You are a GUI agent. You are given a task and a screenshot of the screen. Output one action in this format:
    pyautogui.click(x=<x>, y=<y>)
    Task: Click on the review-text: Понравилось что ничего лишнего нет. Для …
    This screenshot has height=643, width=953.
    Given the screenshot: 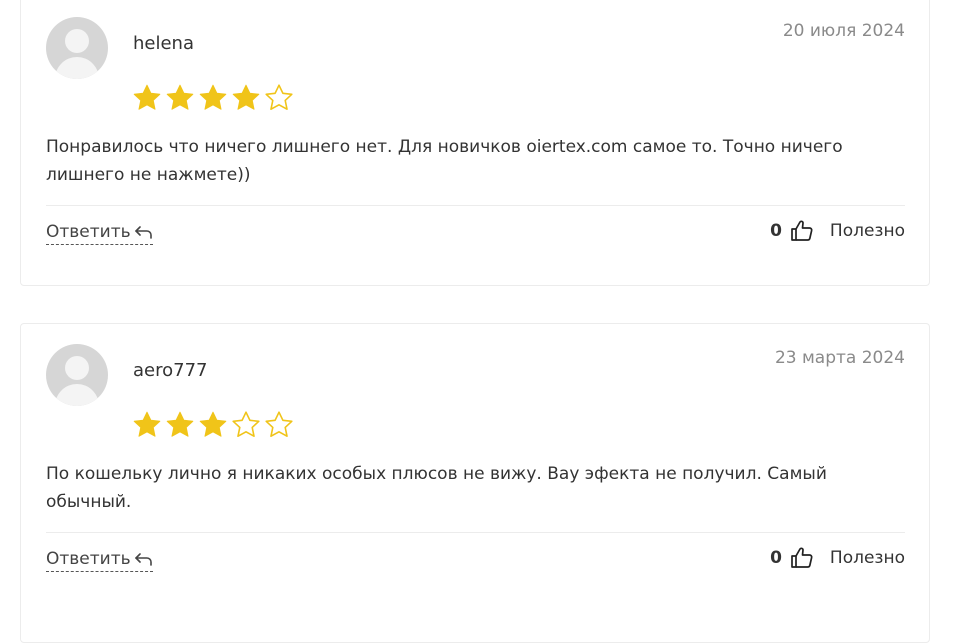 What is the action you would take?
    pyautogui.click(x=444, y=161)
    